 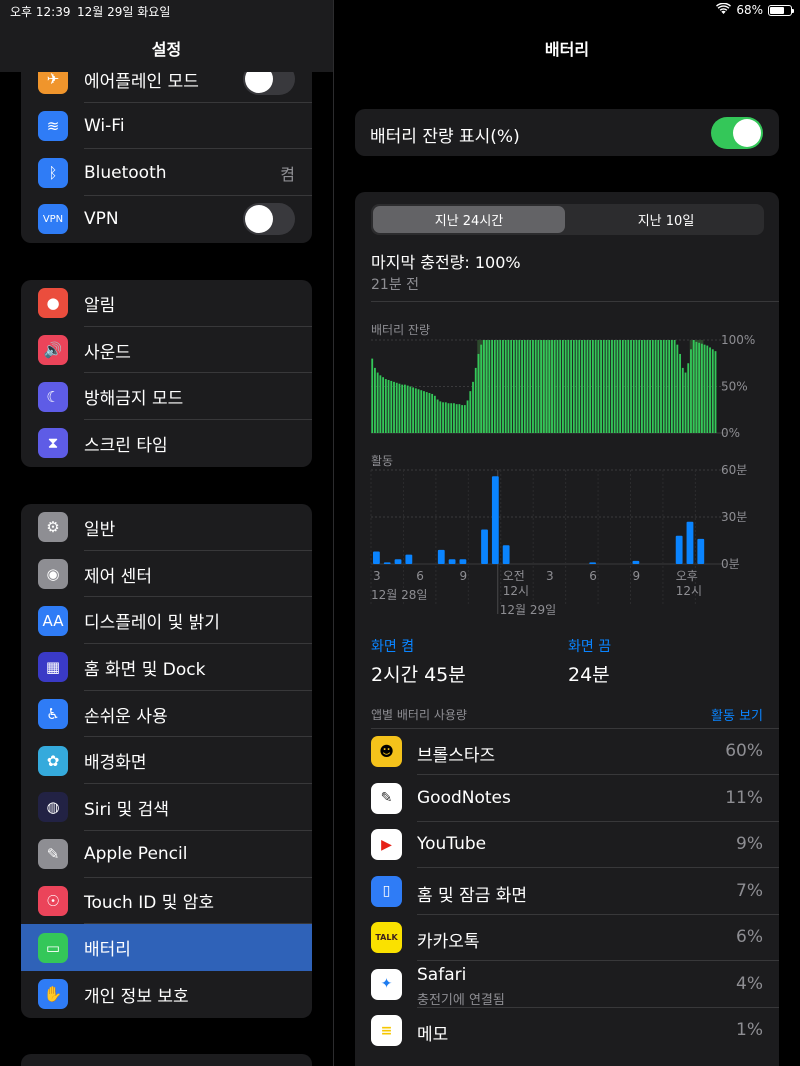 I want to click on pencil-icon: ✎, so click(x=53, y=854).